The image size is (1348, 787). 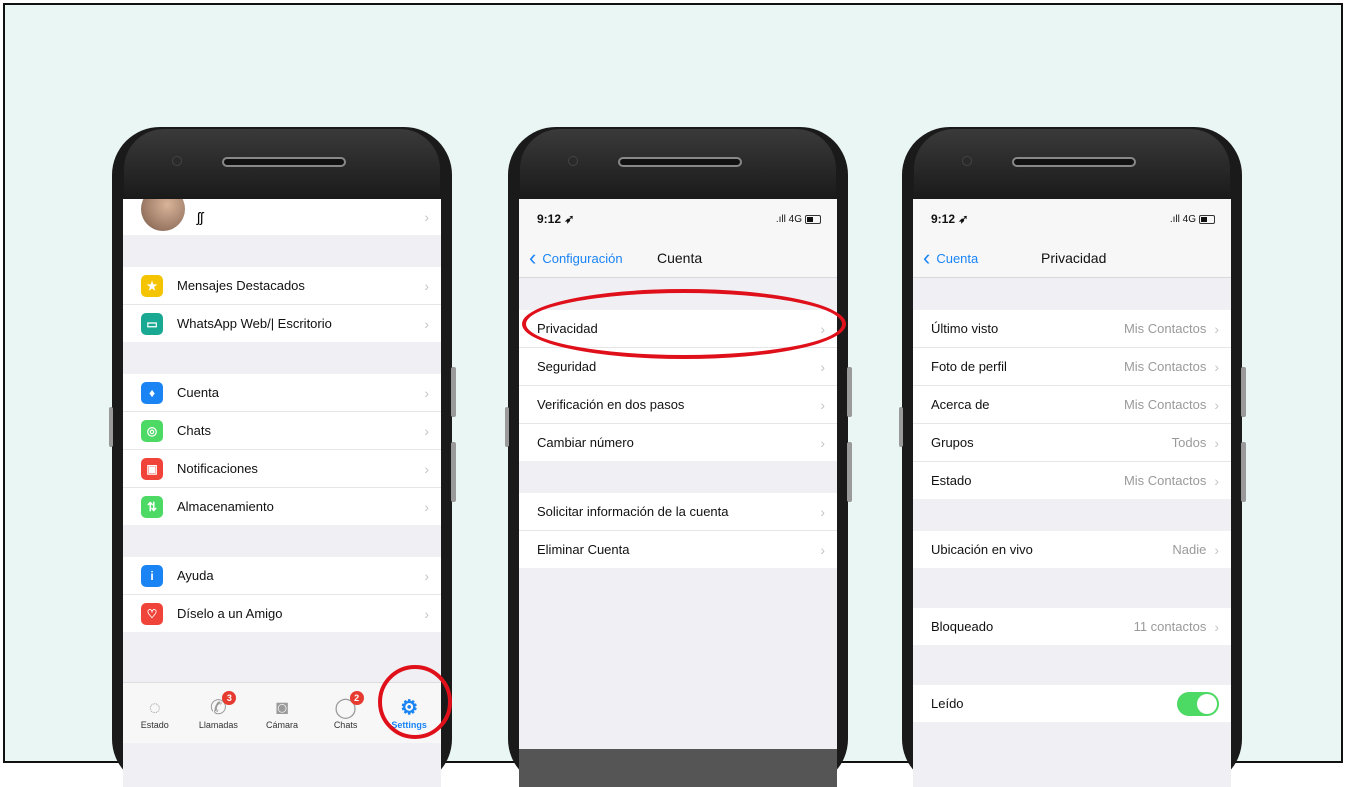 I want to click on settings-item-chats: ◎ Chats ›, so click(x=282, y=431).